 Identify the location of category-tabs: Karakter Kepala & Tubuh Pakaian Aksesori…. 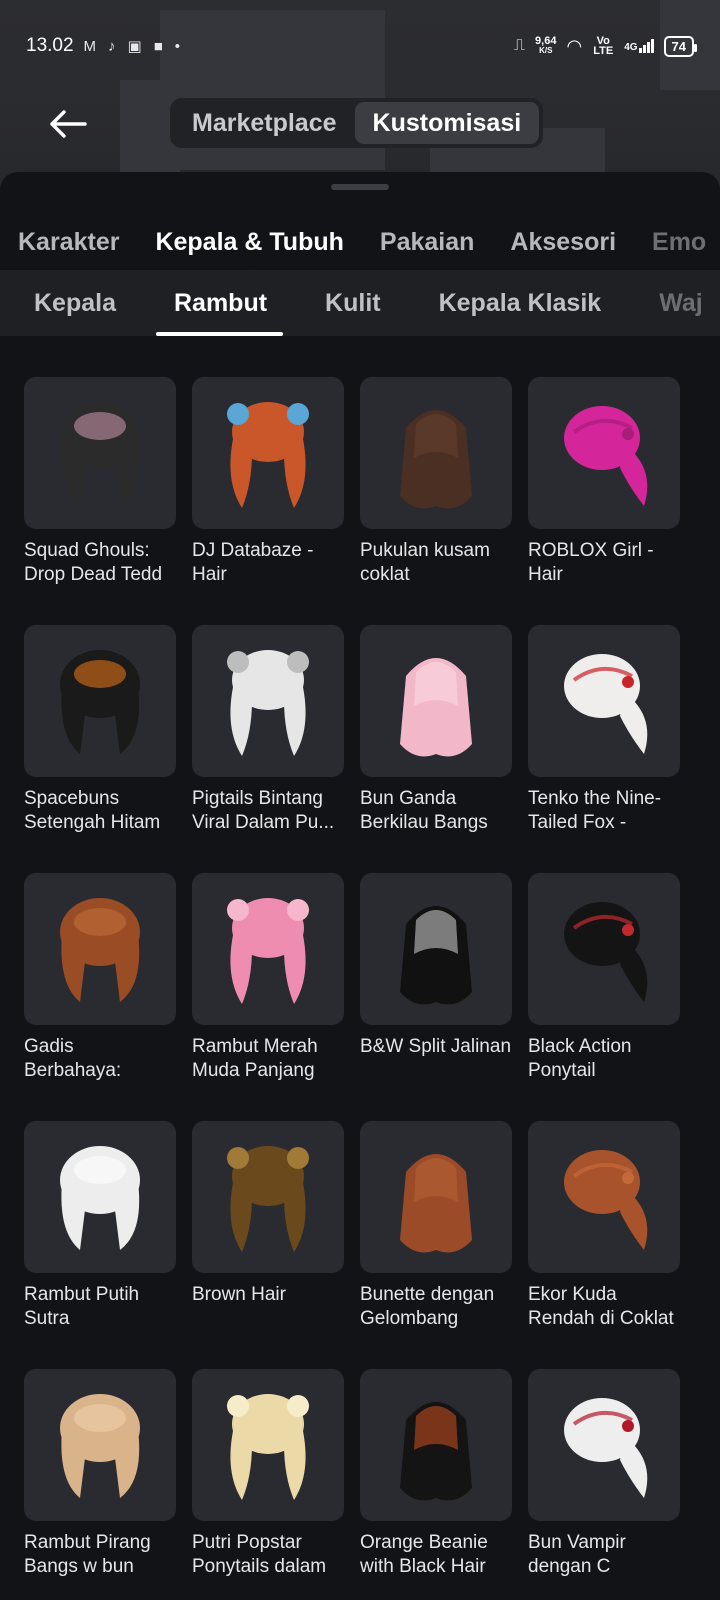
(360, 242).